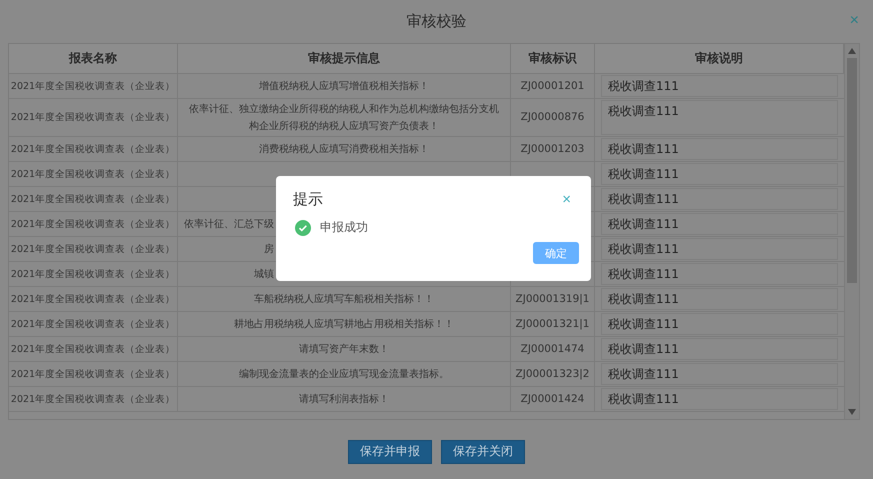 The width and height of the screenshot is (873, 479). I want to click on close-button: ×, so click(566, 199).